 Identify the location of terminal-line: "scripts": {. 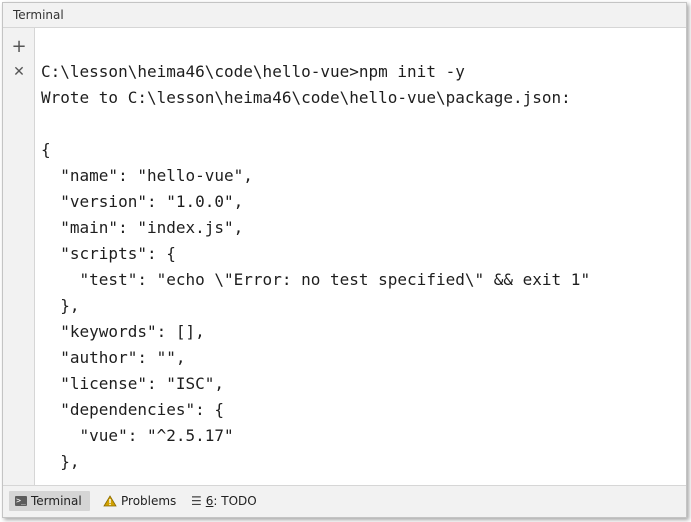
(108, 253).